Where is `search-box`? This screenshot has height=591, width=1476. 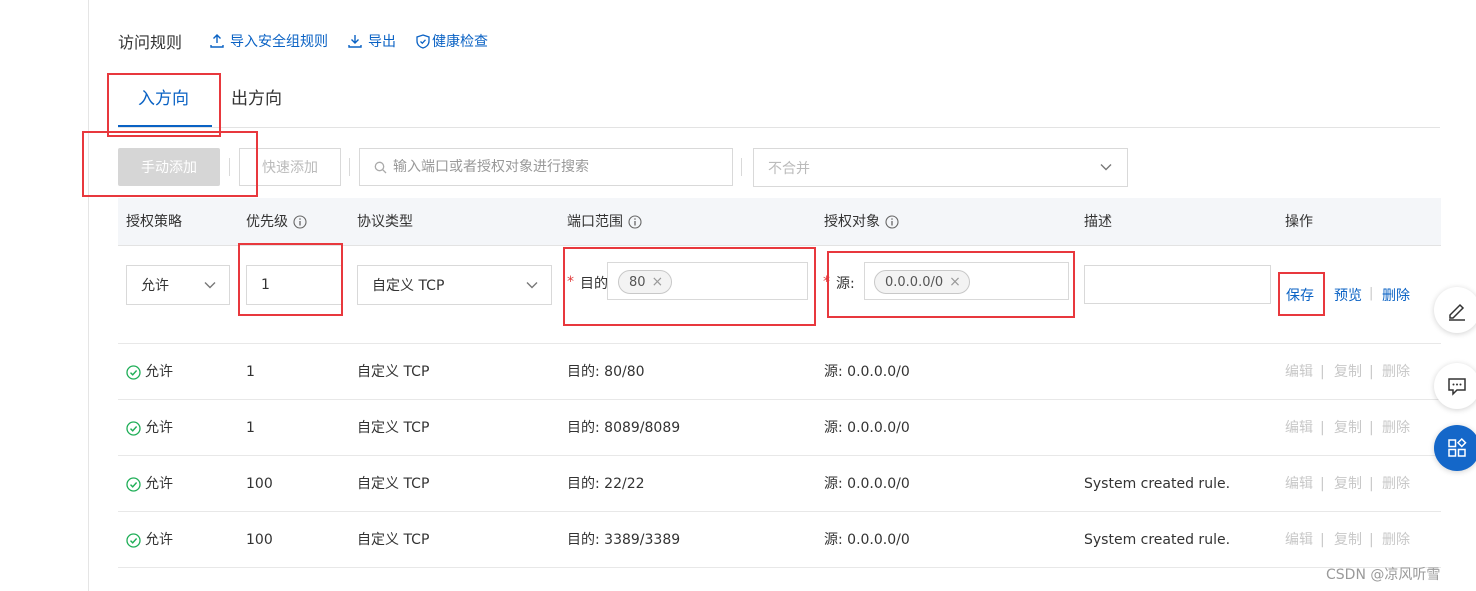 search-box is located at coordinates (546, 167).